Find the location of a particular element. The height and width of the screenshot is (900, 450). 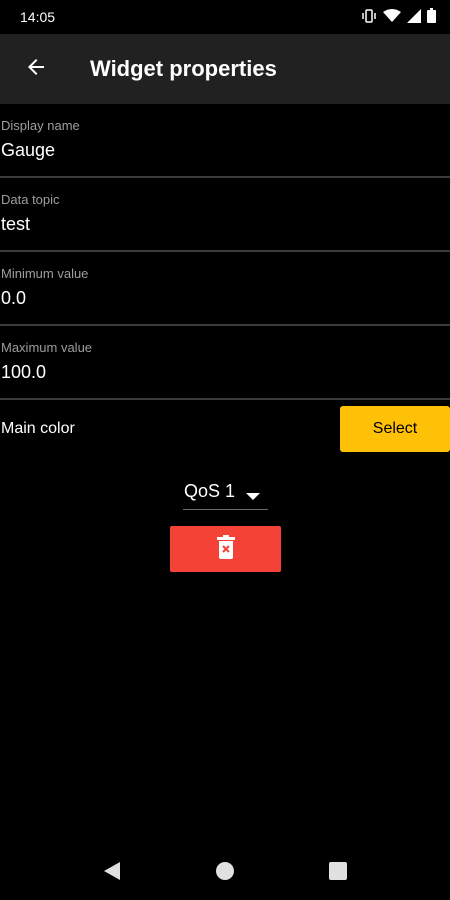

recents-square-icon is located at coordinates (338, 873).